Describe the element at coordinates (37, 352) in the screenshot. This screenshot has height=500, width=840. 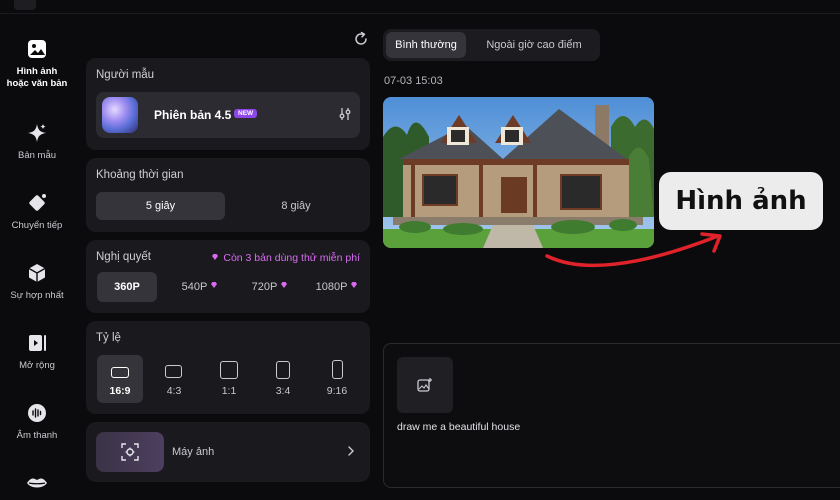
I see `sidebar-item-extend: Mở rộng` at that location.